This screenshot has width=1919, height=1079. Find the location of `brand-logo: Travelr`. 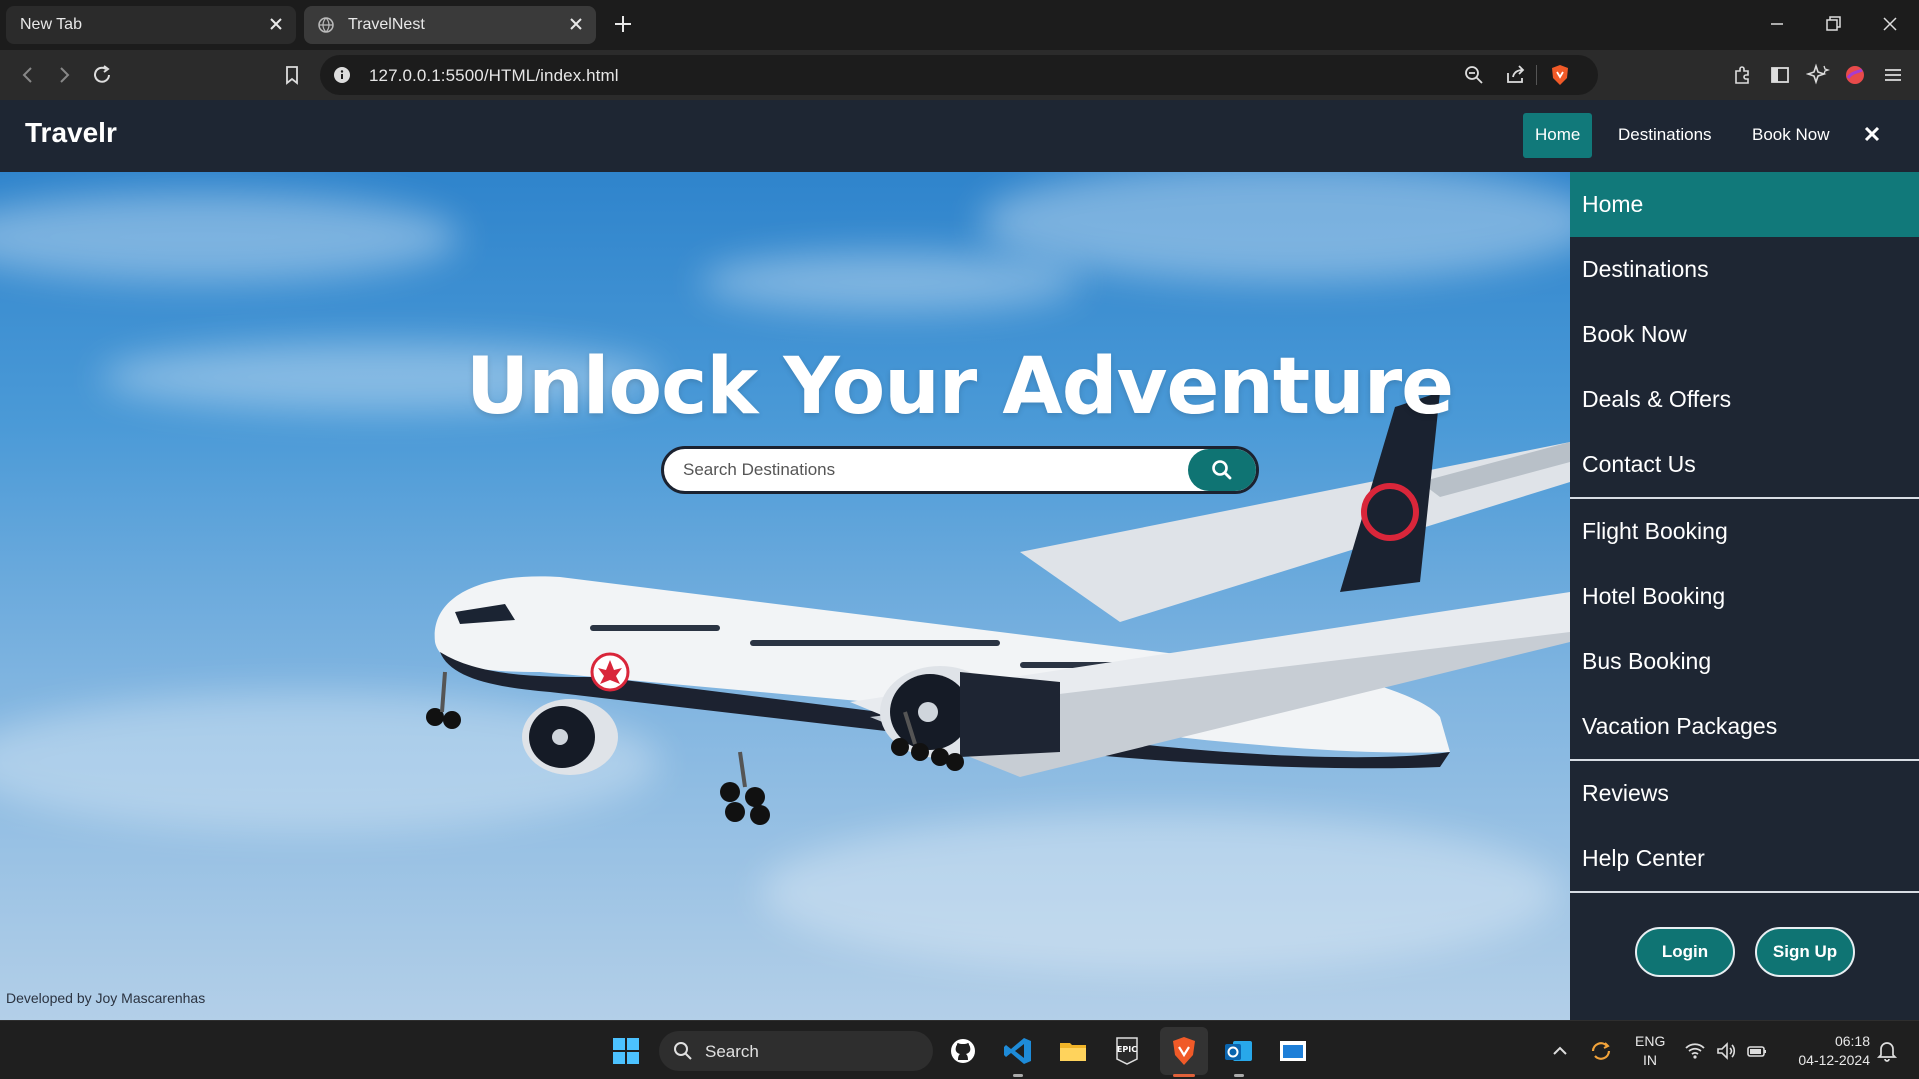

brand-logo: Travelr is located at coordinates (71, 133).